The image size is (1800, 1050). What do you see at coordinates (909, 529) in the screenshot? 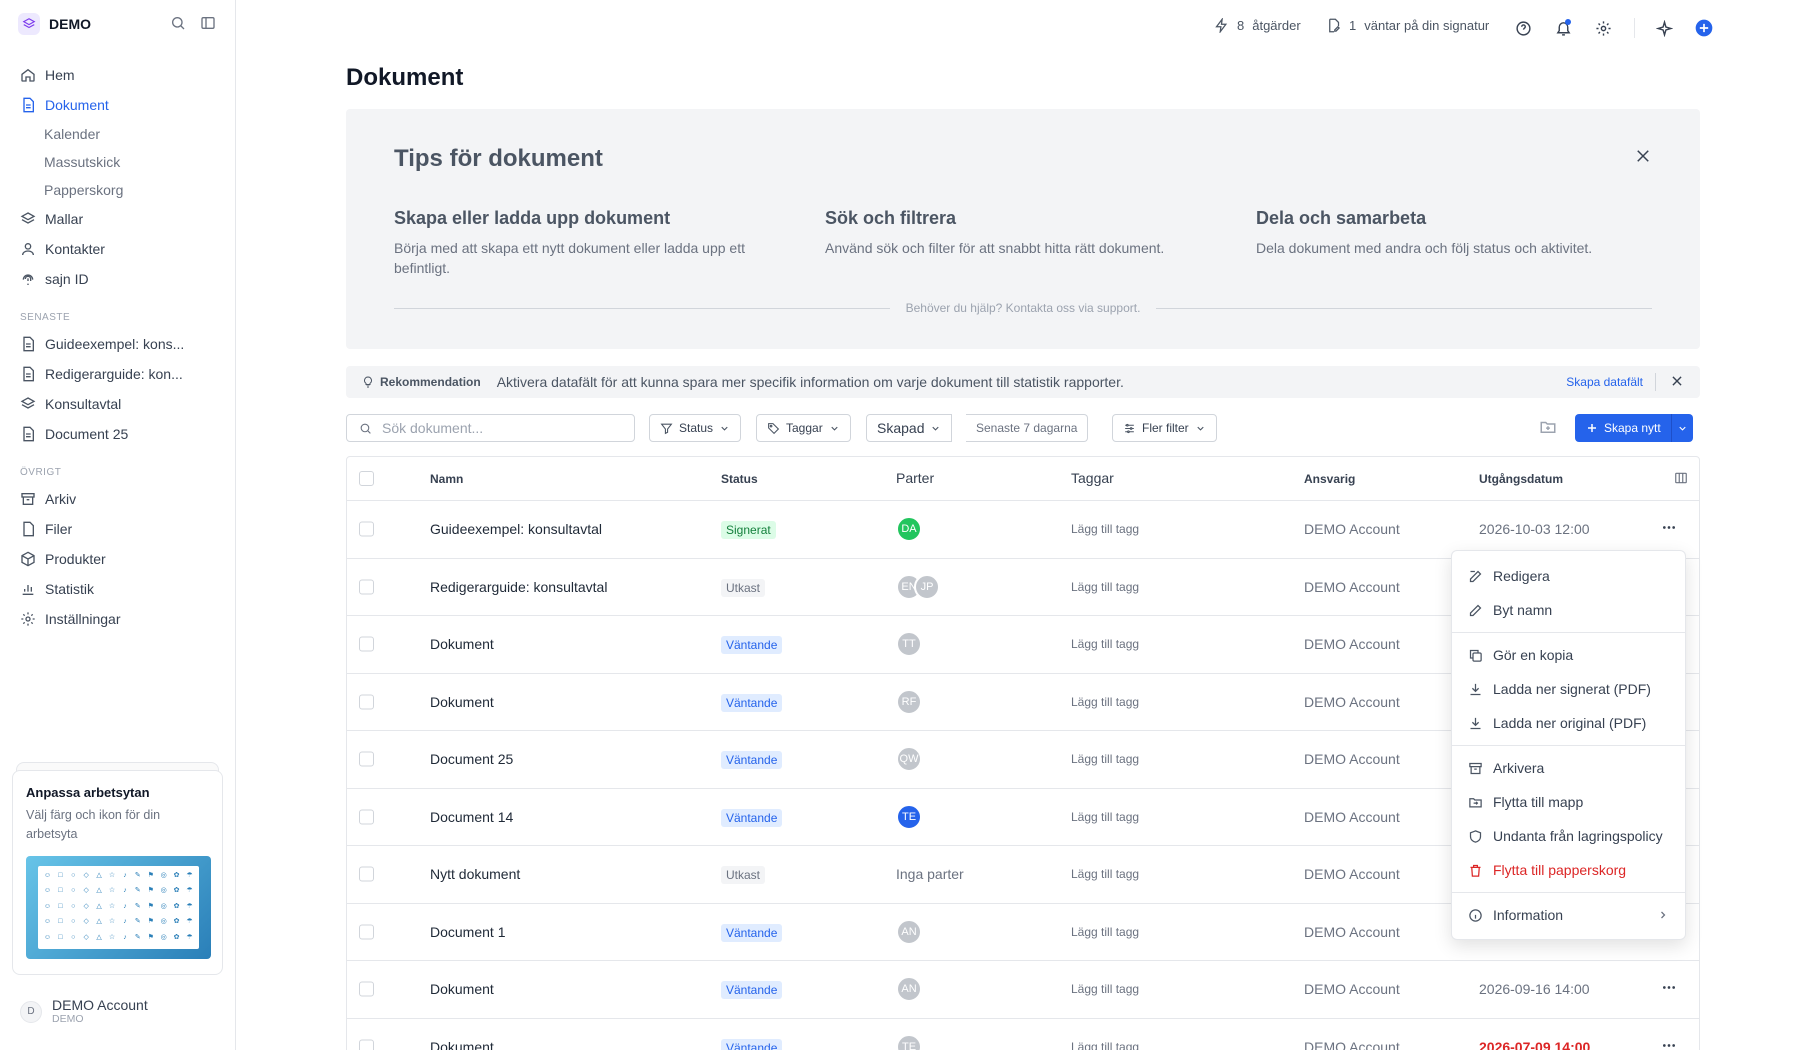
I see `party-avatar: DA` at bounding box center [909, 529].